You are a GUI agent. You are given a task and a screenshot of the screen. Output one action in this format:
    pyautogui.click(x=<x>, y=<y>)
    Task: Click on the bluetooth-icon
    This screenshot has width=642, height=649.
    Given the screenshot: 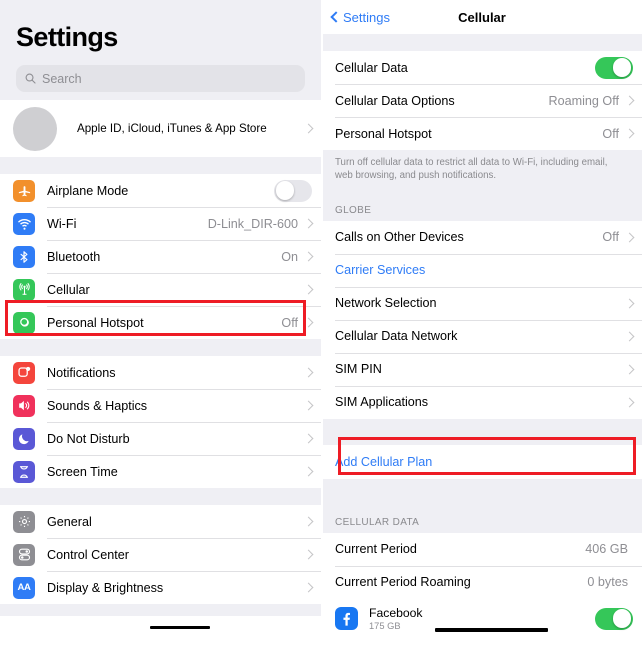 What is the action you would take?
    pyautogui.click(x=24, y=256)
    